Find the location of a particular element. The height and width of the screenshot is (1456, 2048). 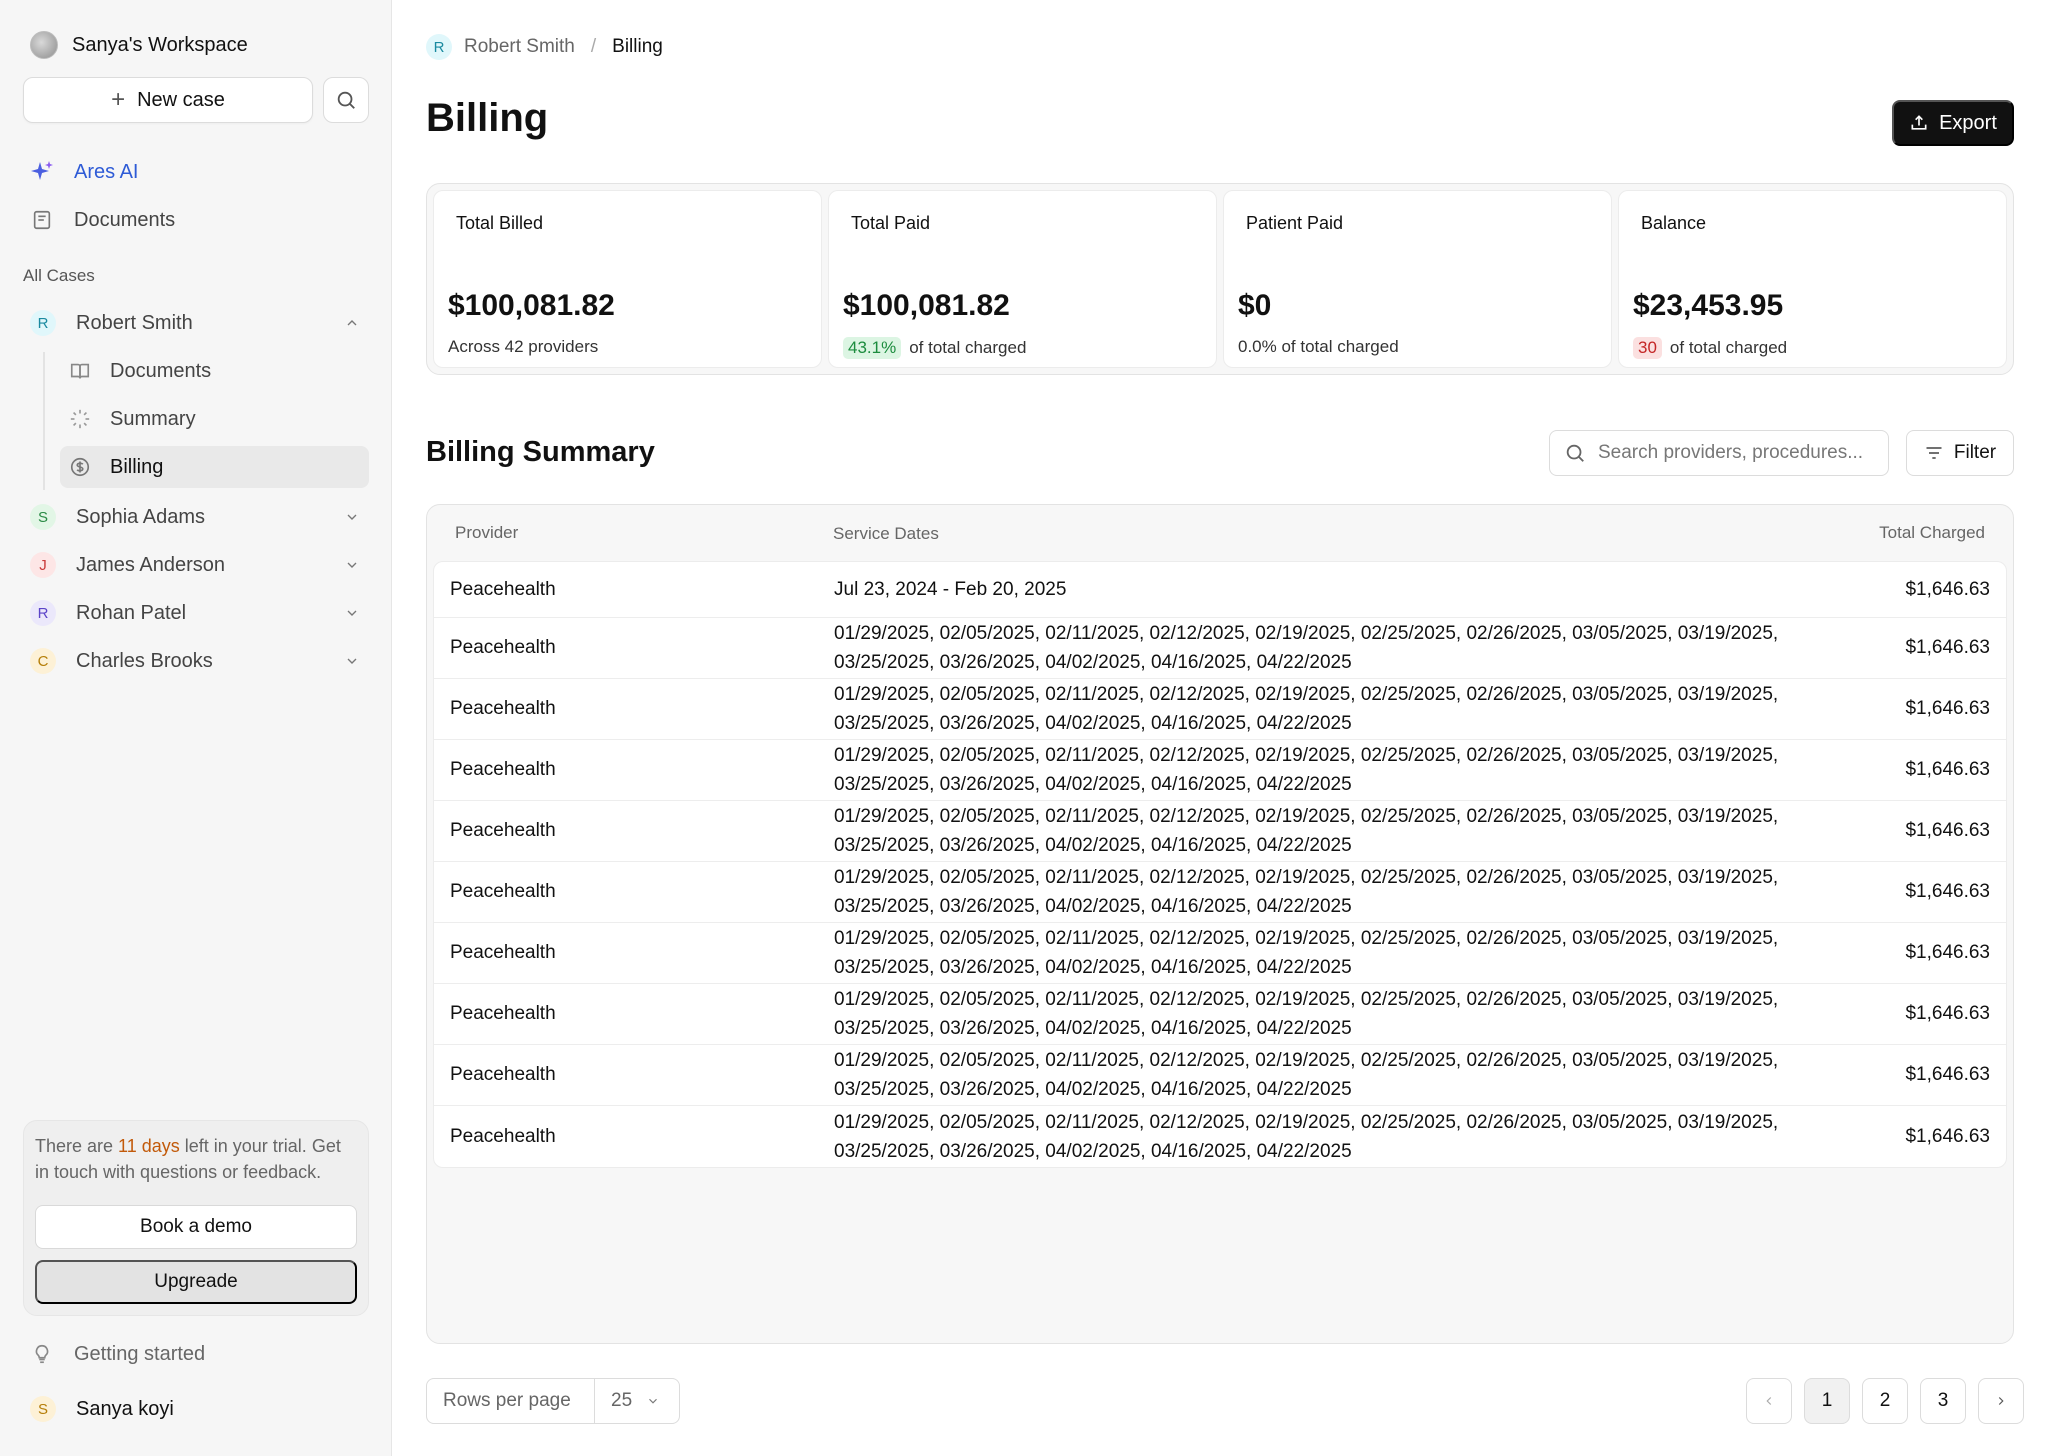

filter-button: Filter is located at coordinates (1960, 453).